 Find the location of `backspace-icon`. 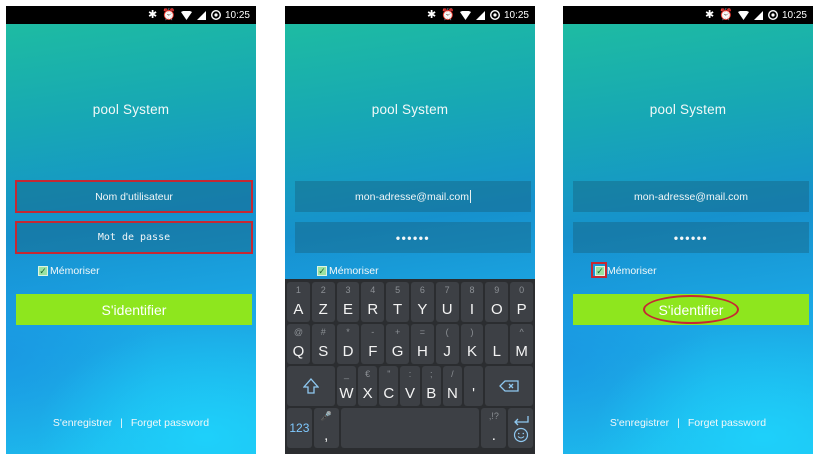

backspace-icon is located at coordinates (509, 386).